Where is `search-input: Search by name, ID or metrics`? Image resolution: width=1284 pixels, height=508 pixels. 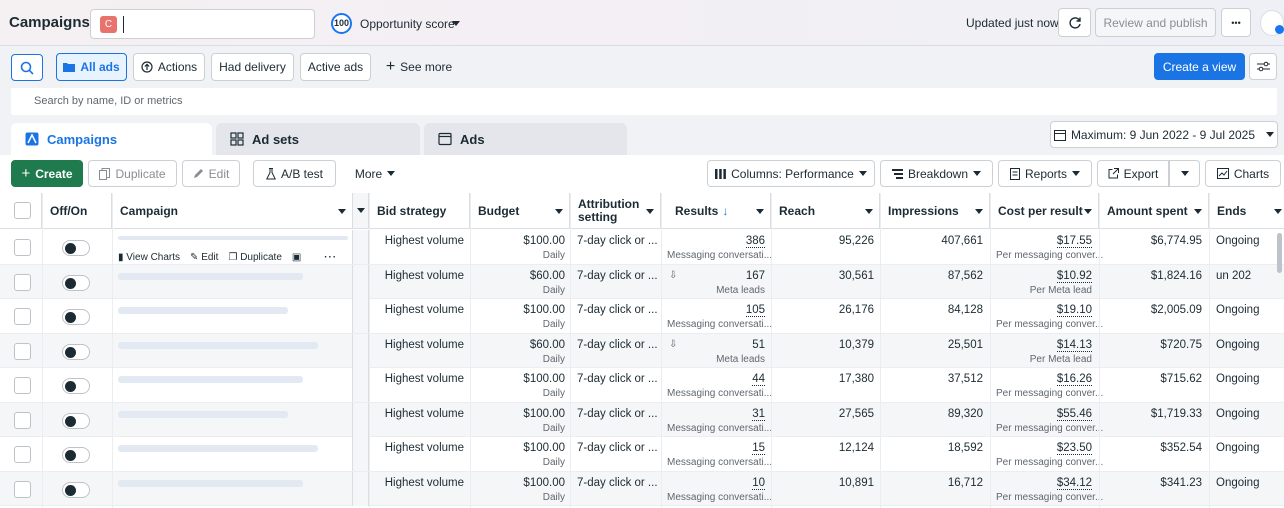 search-input: Search by name, ID or metrics is located at coordinates (108, 101).